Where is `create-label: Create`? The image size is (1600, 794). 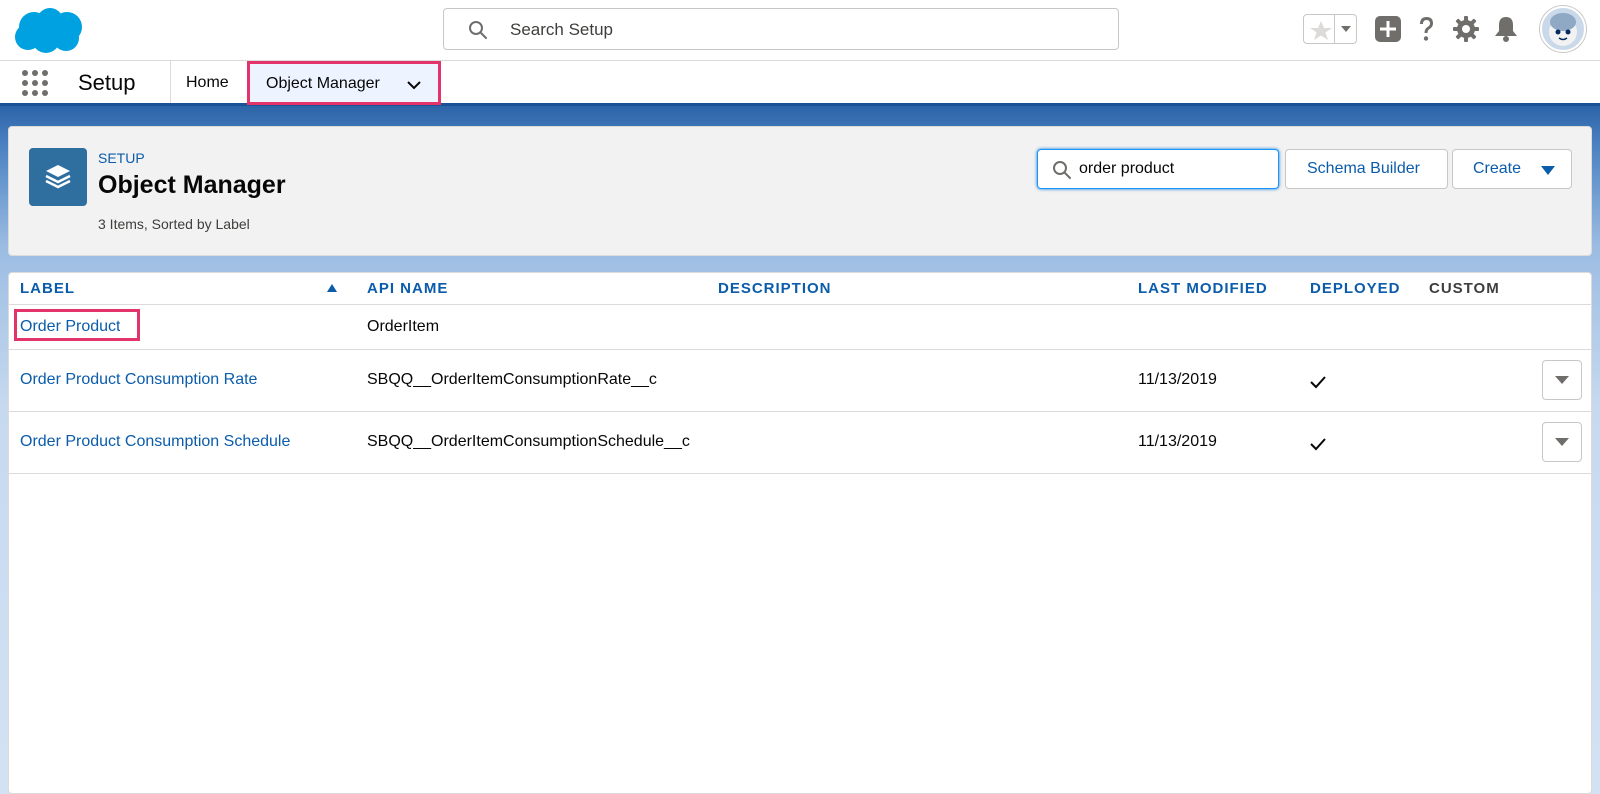
create-label: Create is located at coordinates (1497, 168).